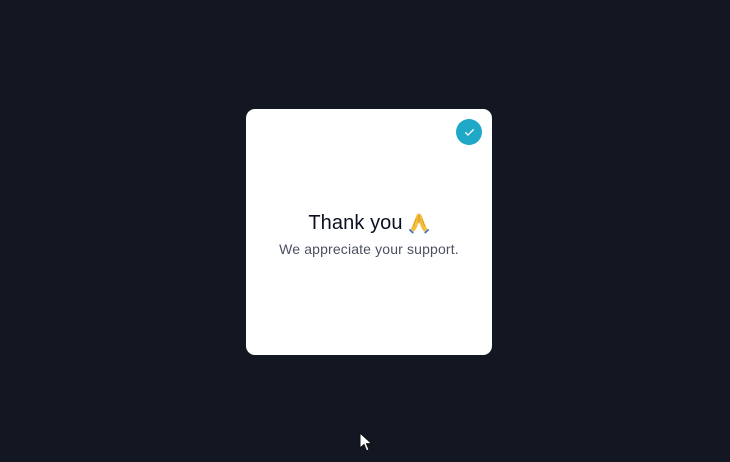  What do you see at coordinates (369, 249) in the screenshot?
I see `support-message: We appreciate your support.` at bounding box center [369, 249].